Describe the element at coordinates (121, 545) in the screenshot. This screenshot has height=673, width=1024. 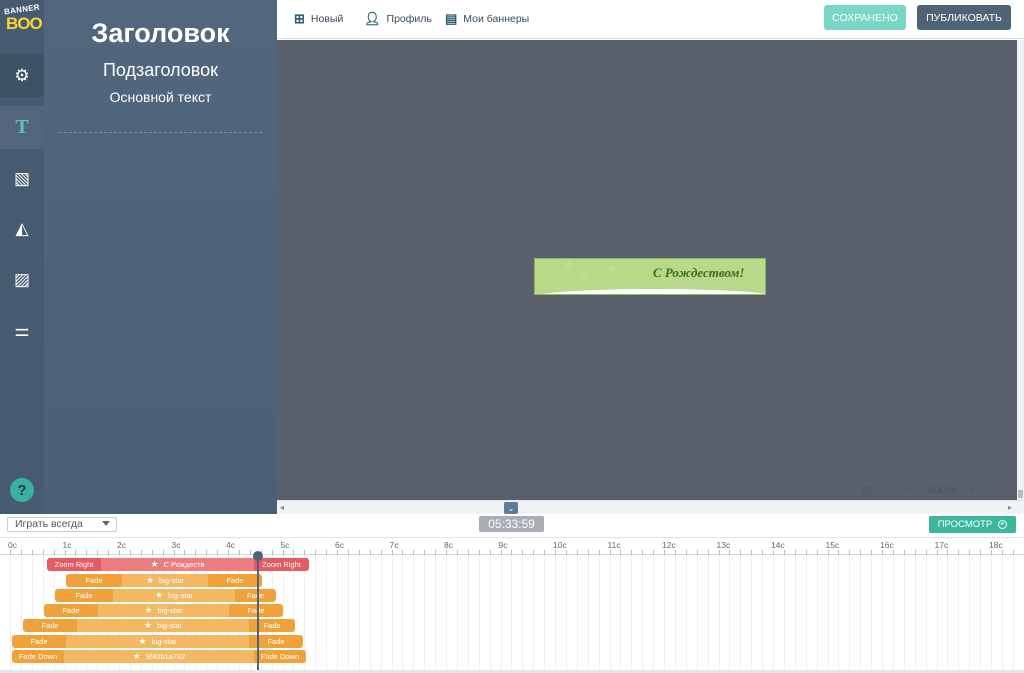
I see `ruler-tick-label: 2c` at that location.